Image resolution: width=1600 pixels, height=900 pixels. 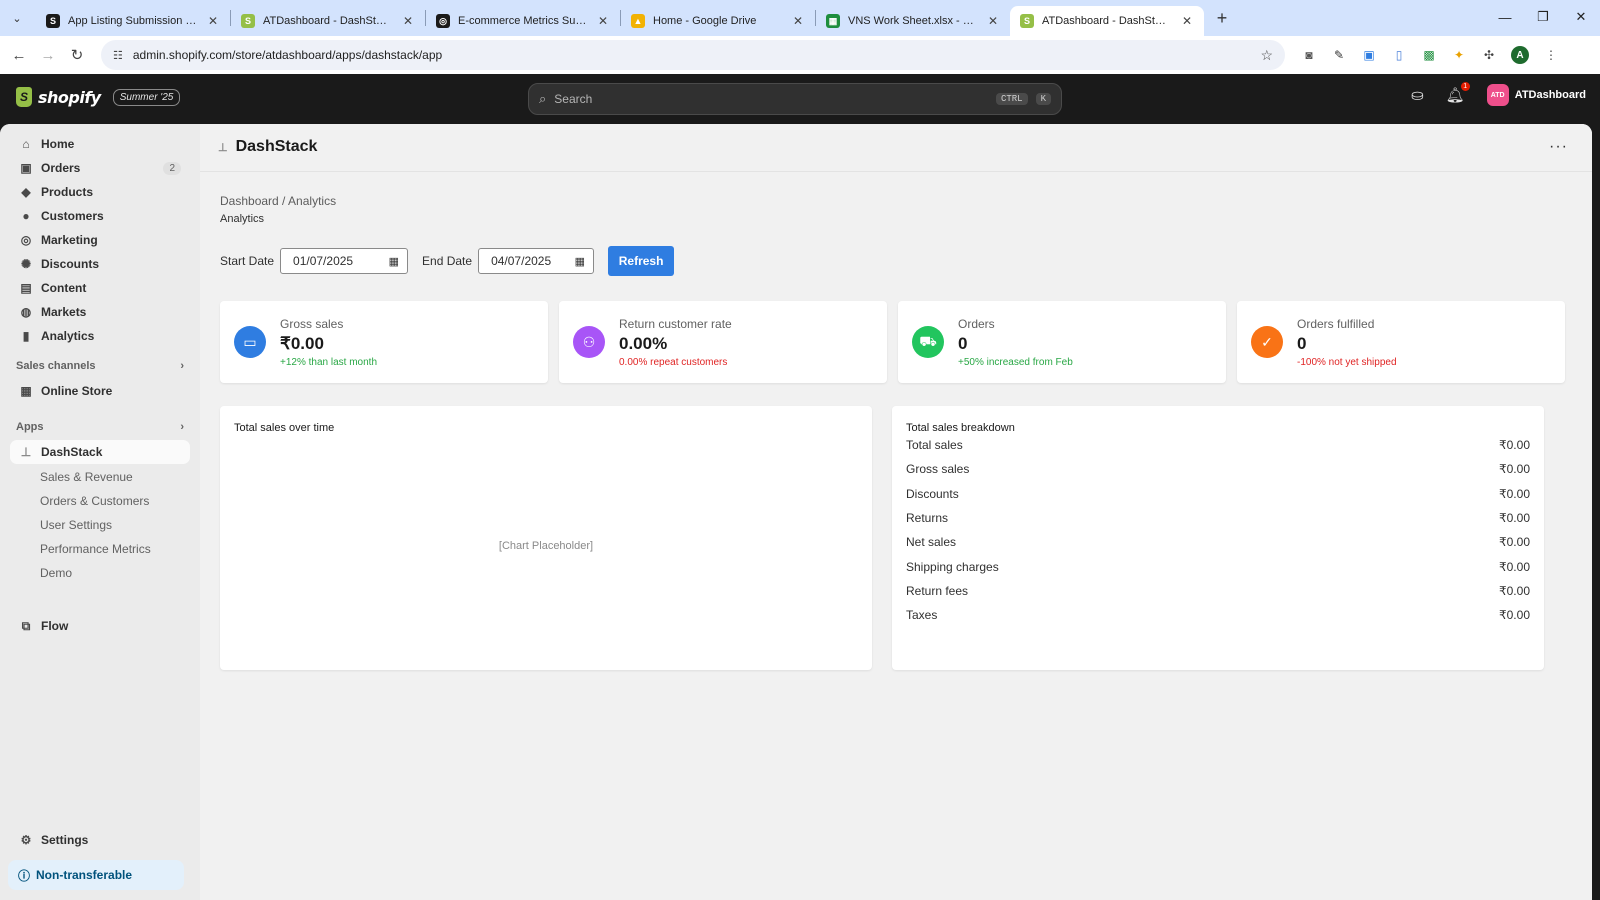 What do you see at coordinates (771, 99) in the screenshot?
I see `search-placeholder: Search` at bounding box center [771, 99].